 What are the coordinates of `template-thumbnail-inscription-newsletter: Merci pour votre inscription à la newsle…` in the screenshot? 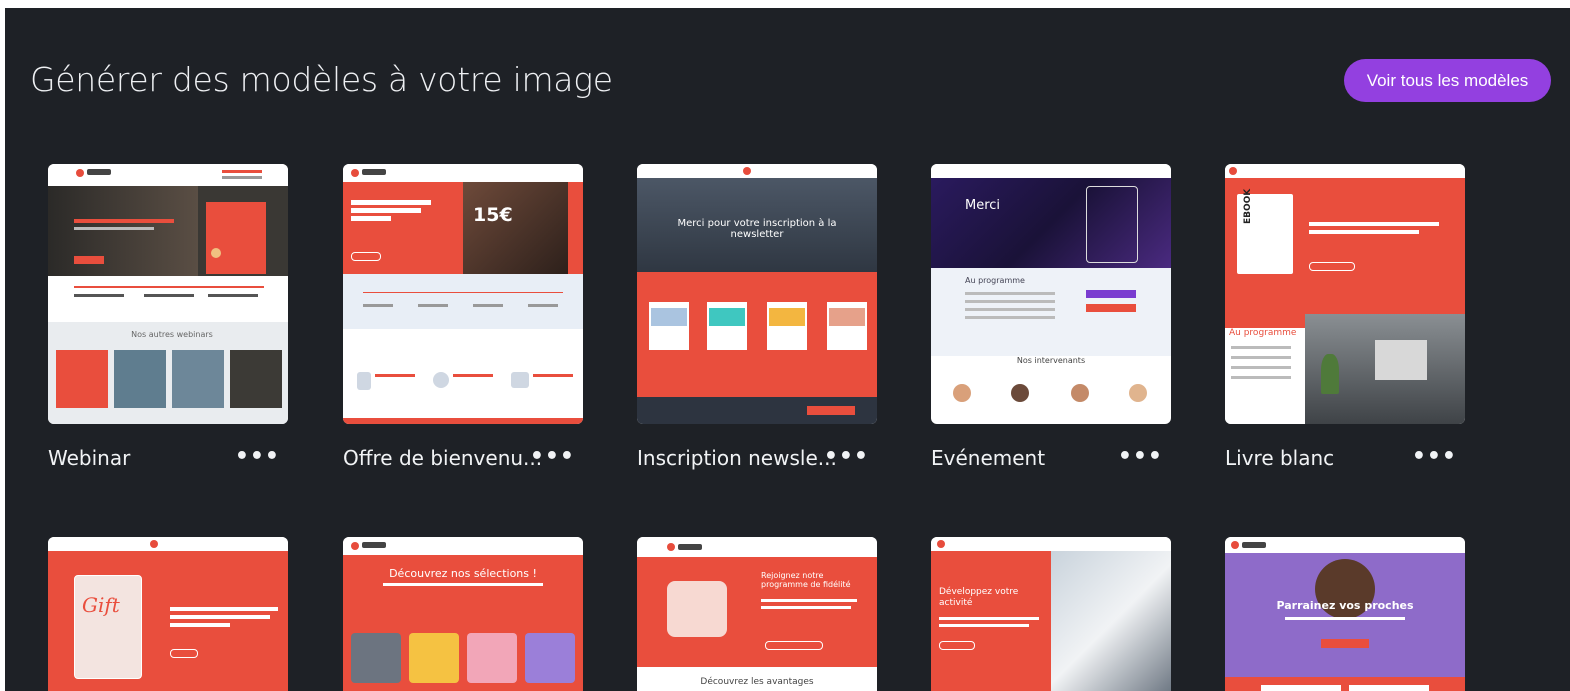 It's located at (757, 294).